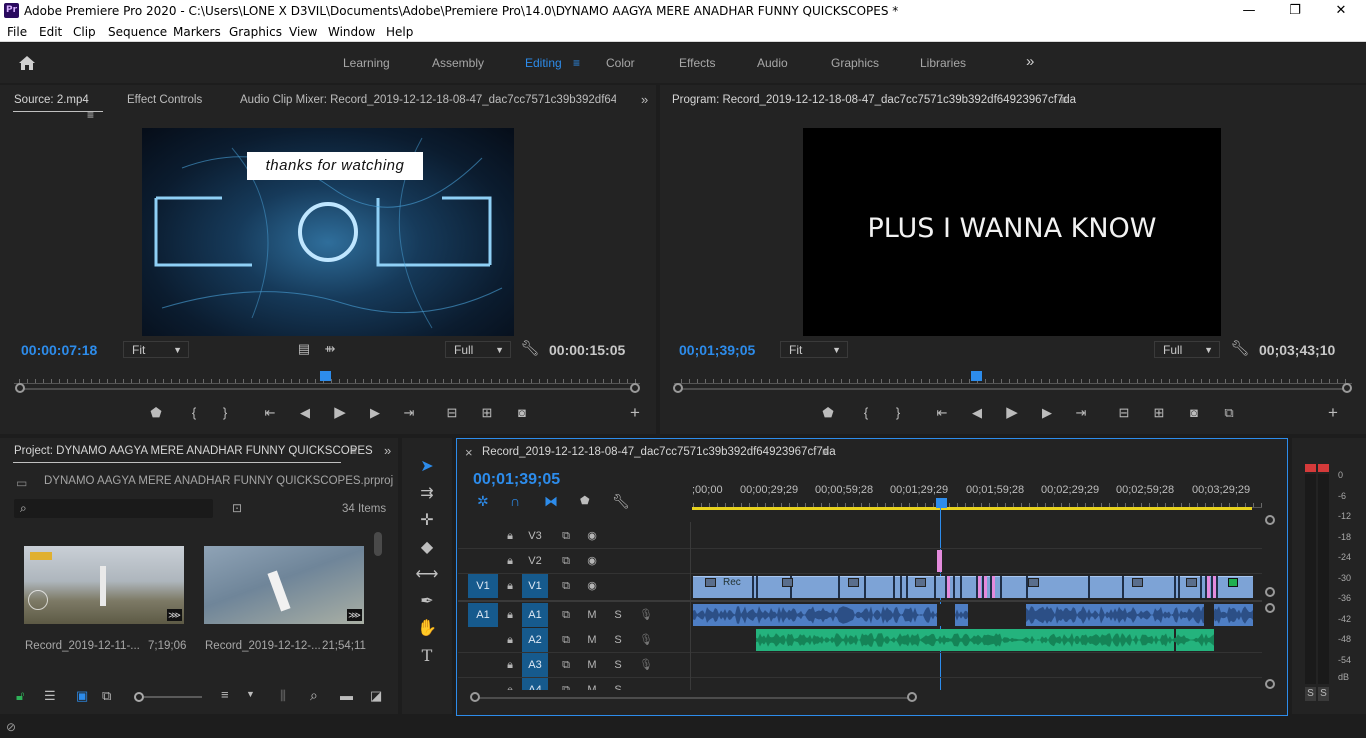 This screenshot has height=738, width=1366. Describe the element at coordinates (27, 63) in the screenshot. I see `home-icon` at that location.